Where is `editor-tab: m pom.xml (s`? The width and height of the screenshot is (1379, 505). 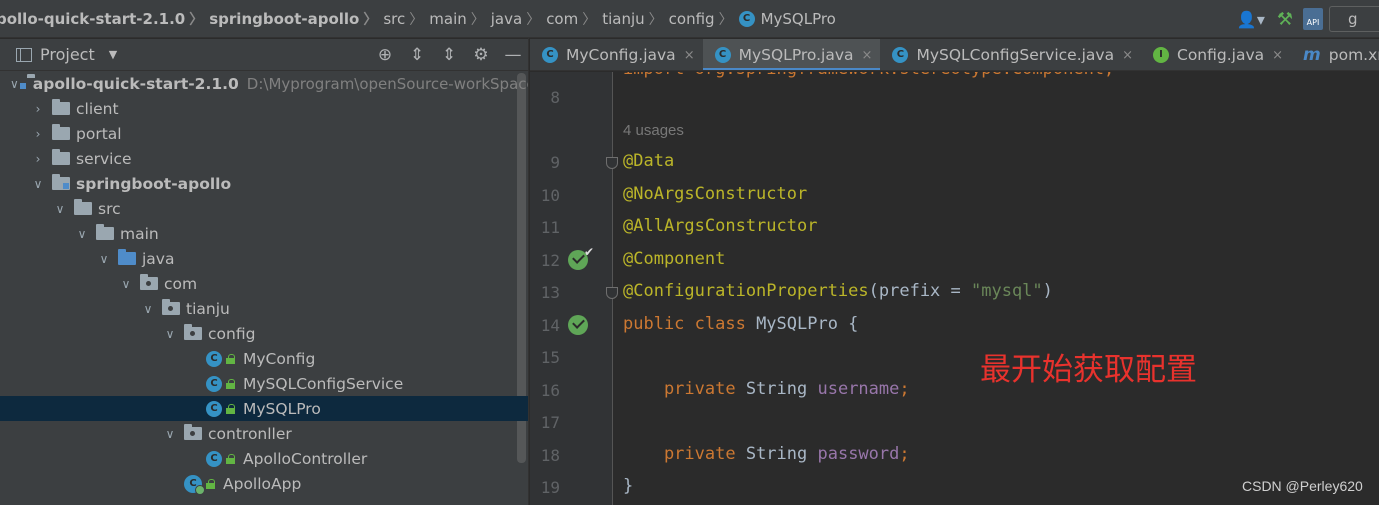
editor-tab: m pom.xml (s is located at coordinates (1335, 54).